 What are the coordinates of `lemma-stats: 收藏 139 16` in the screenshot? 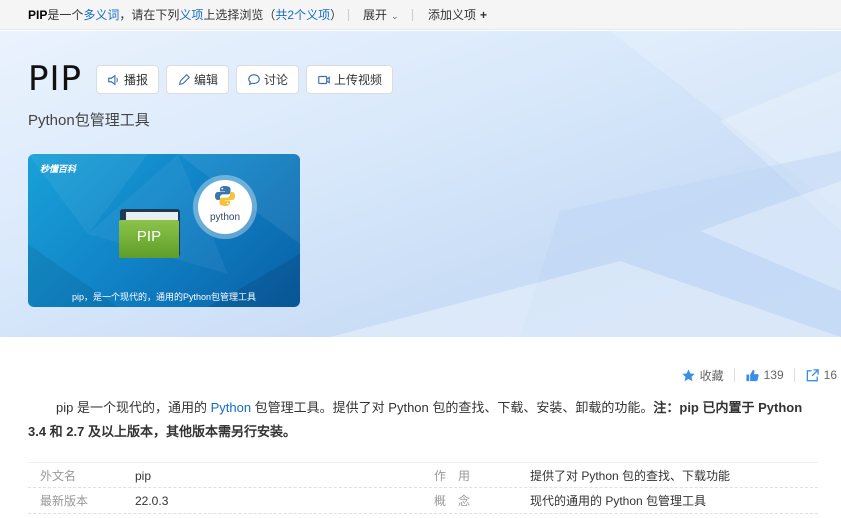 It's located at (759, 375).